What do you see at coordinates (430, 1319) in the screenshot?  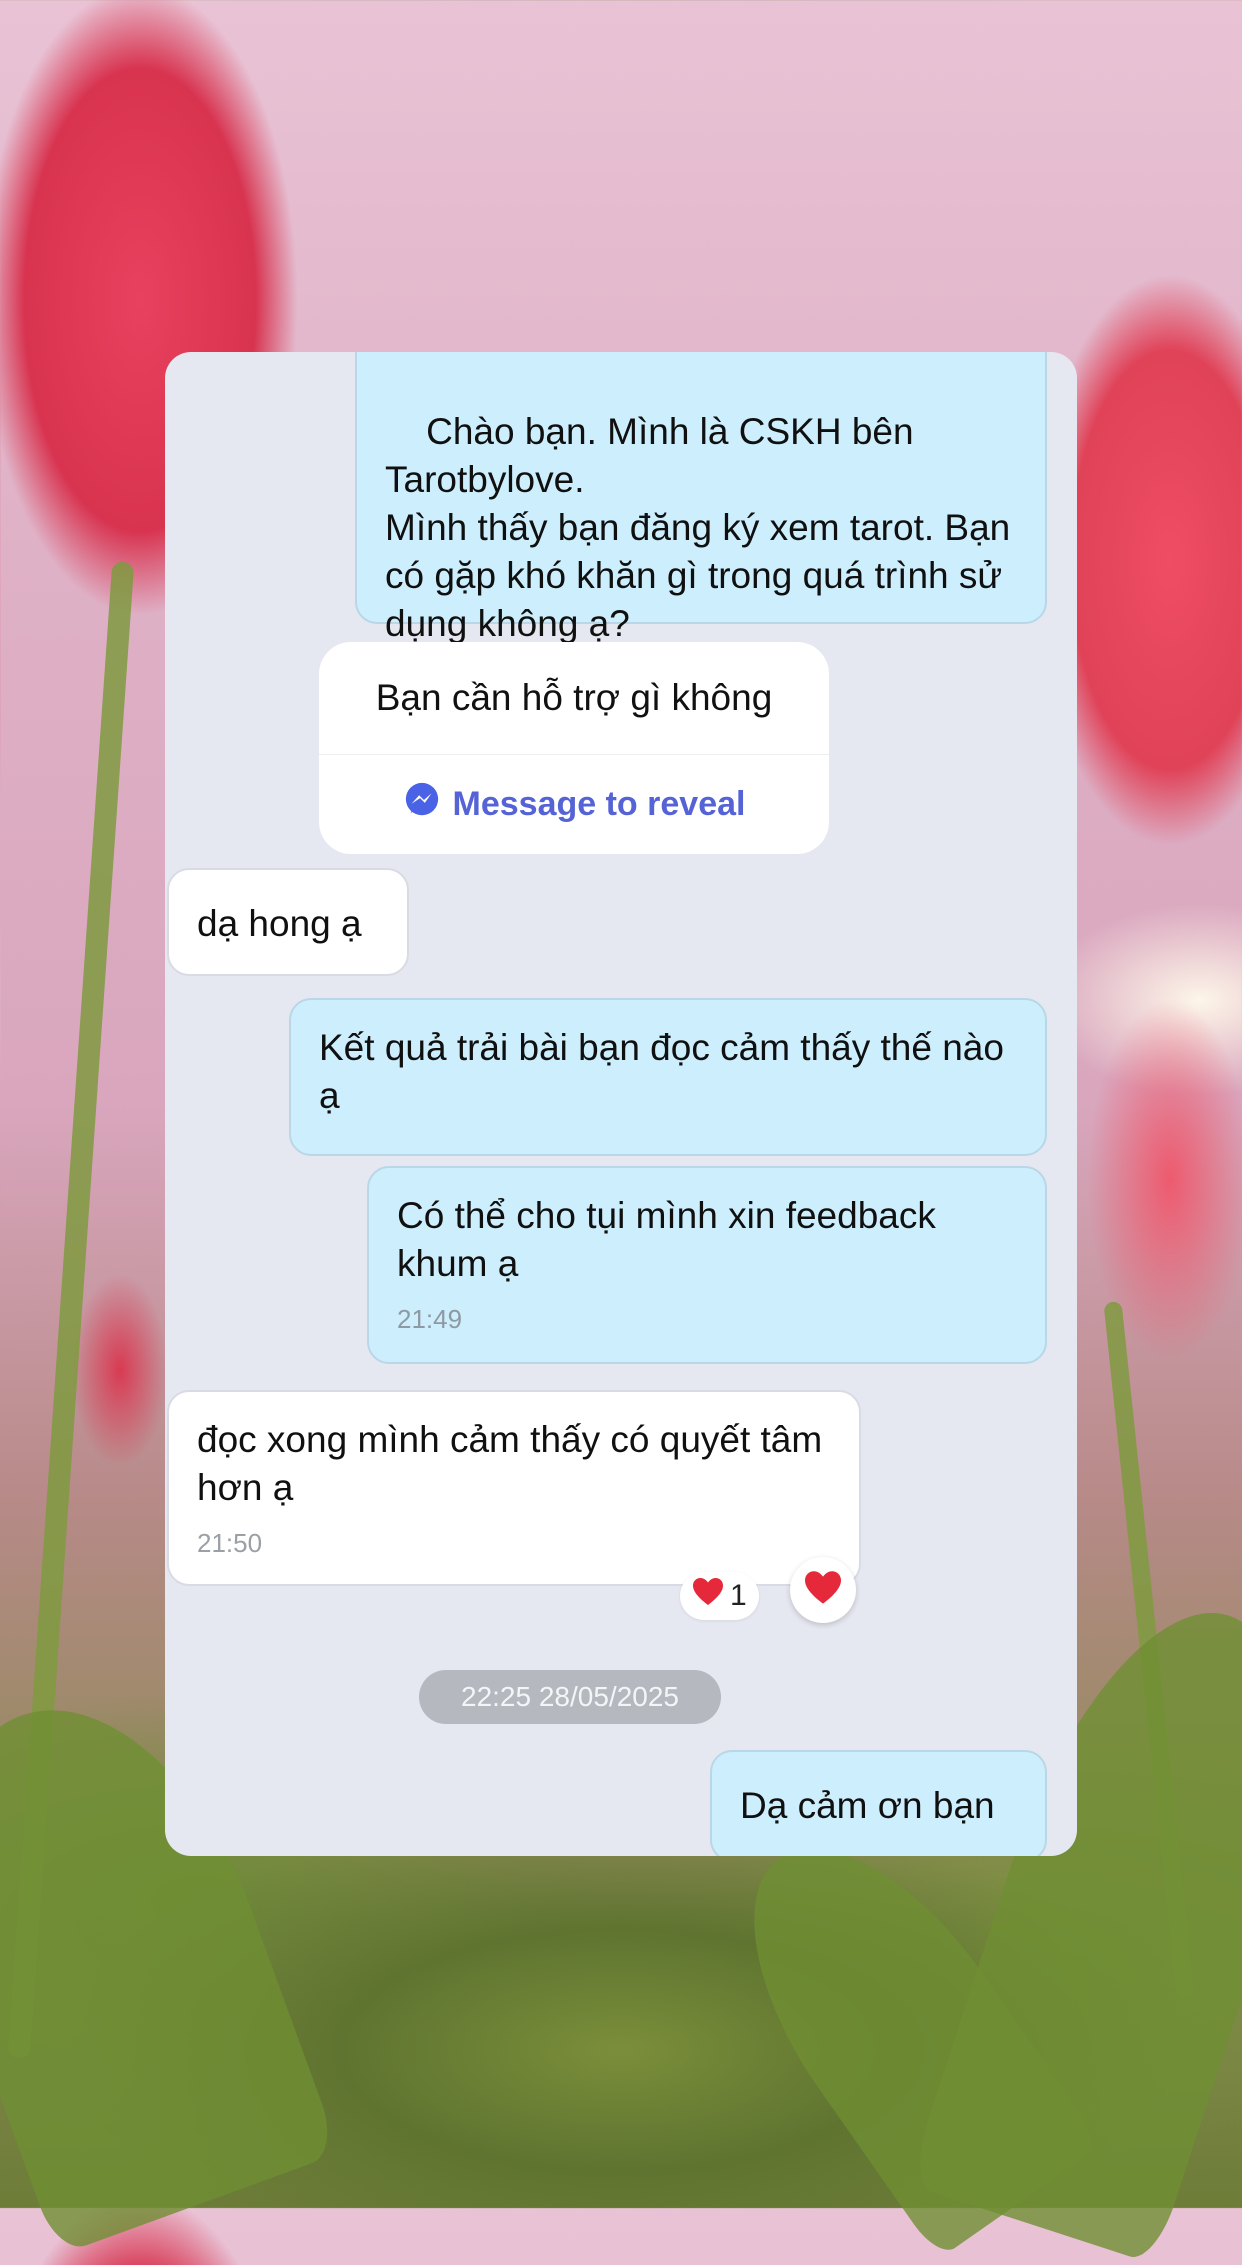 I see `message-timestamp: 21:49` at bounding box center [430, 1319].